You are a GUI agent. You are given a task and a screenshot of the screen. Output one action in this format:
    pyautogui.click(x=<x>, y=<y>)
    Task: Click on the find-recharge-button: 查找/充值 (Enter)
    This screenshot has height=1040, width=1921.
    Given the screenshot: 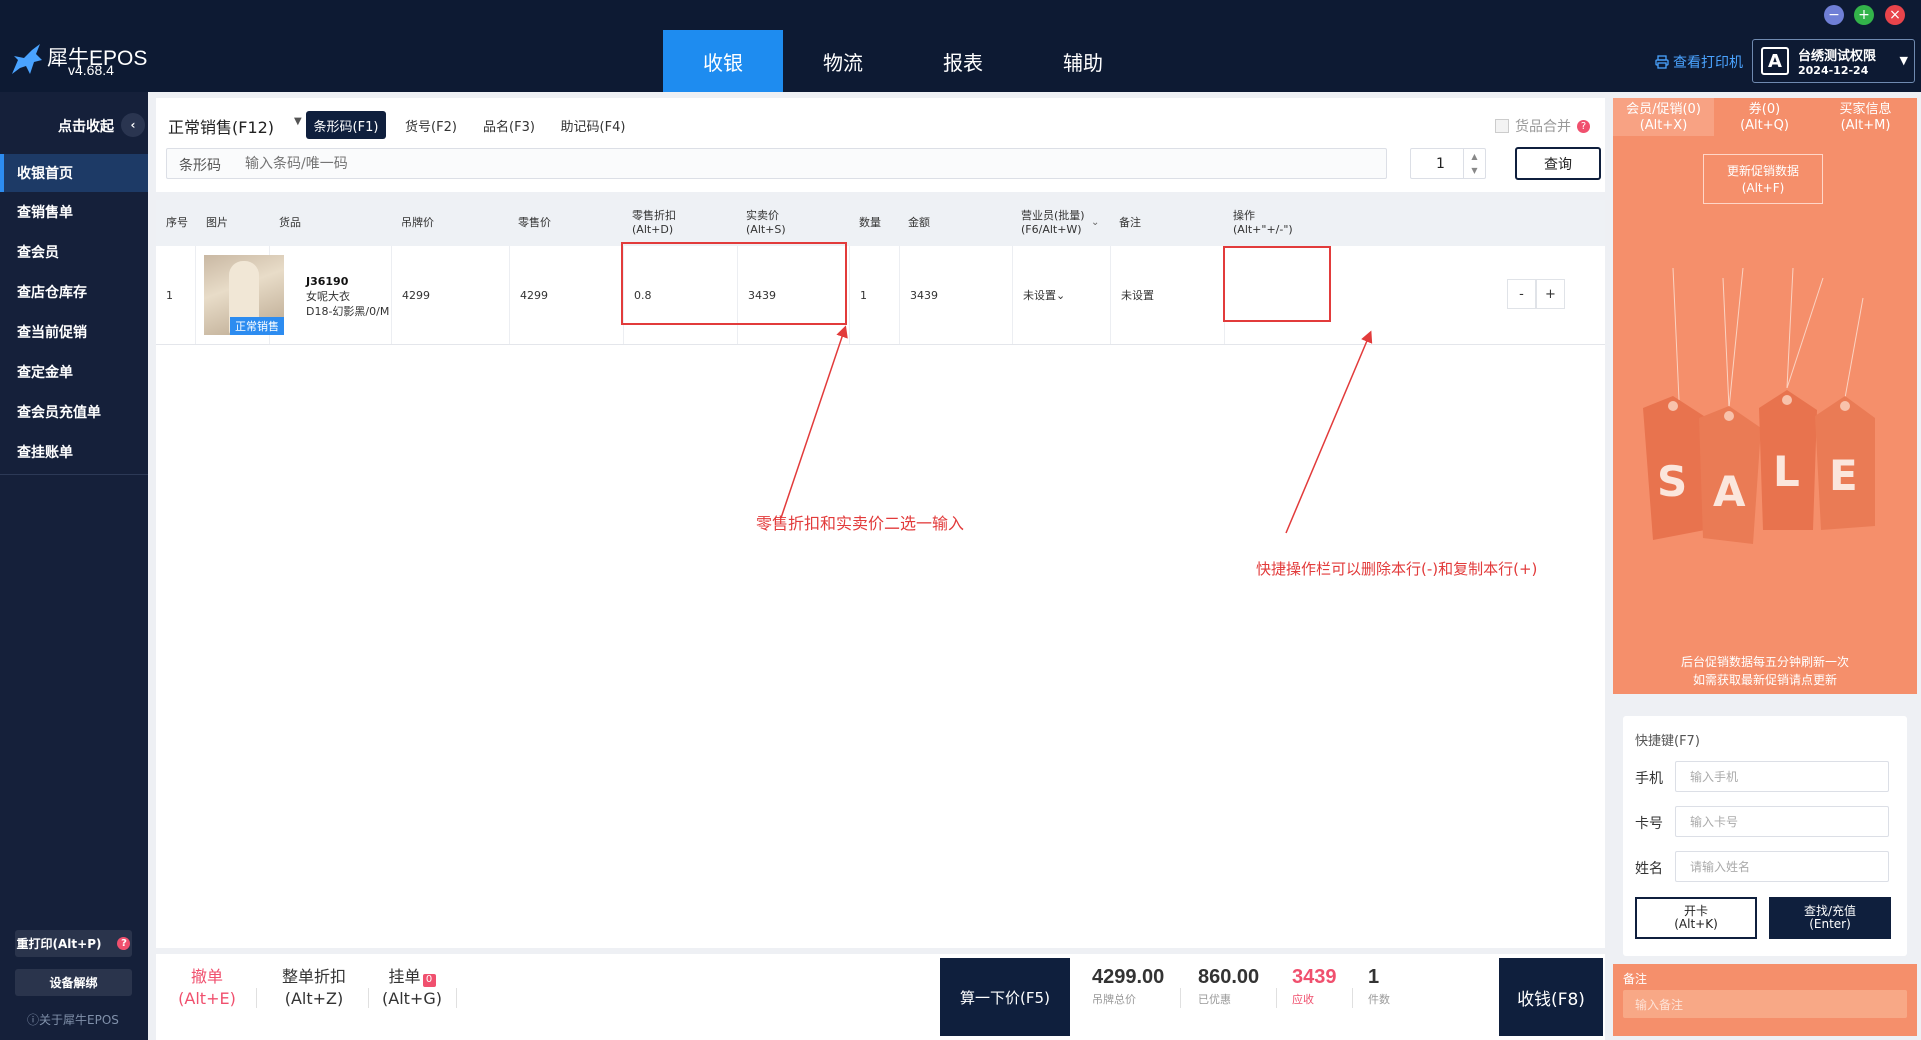 What is the action you would take?
    pyautogui.click(x=1830, y=918)
    